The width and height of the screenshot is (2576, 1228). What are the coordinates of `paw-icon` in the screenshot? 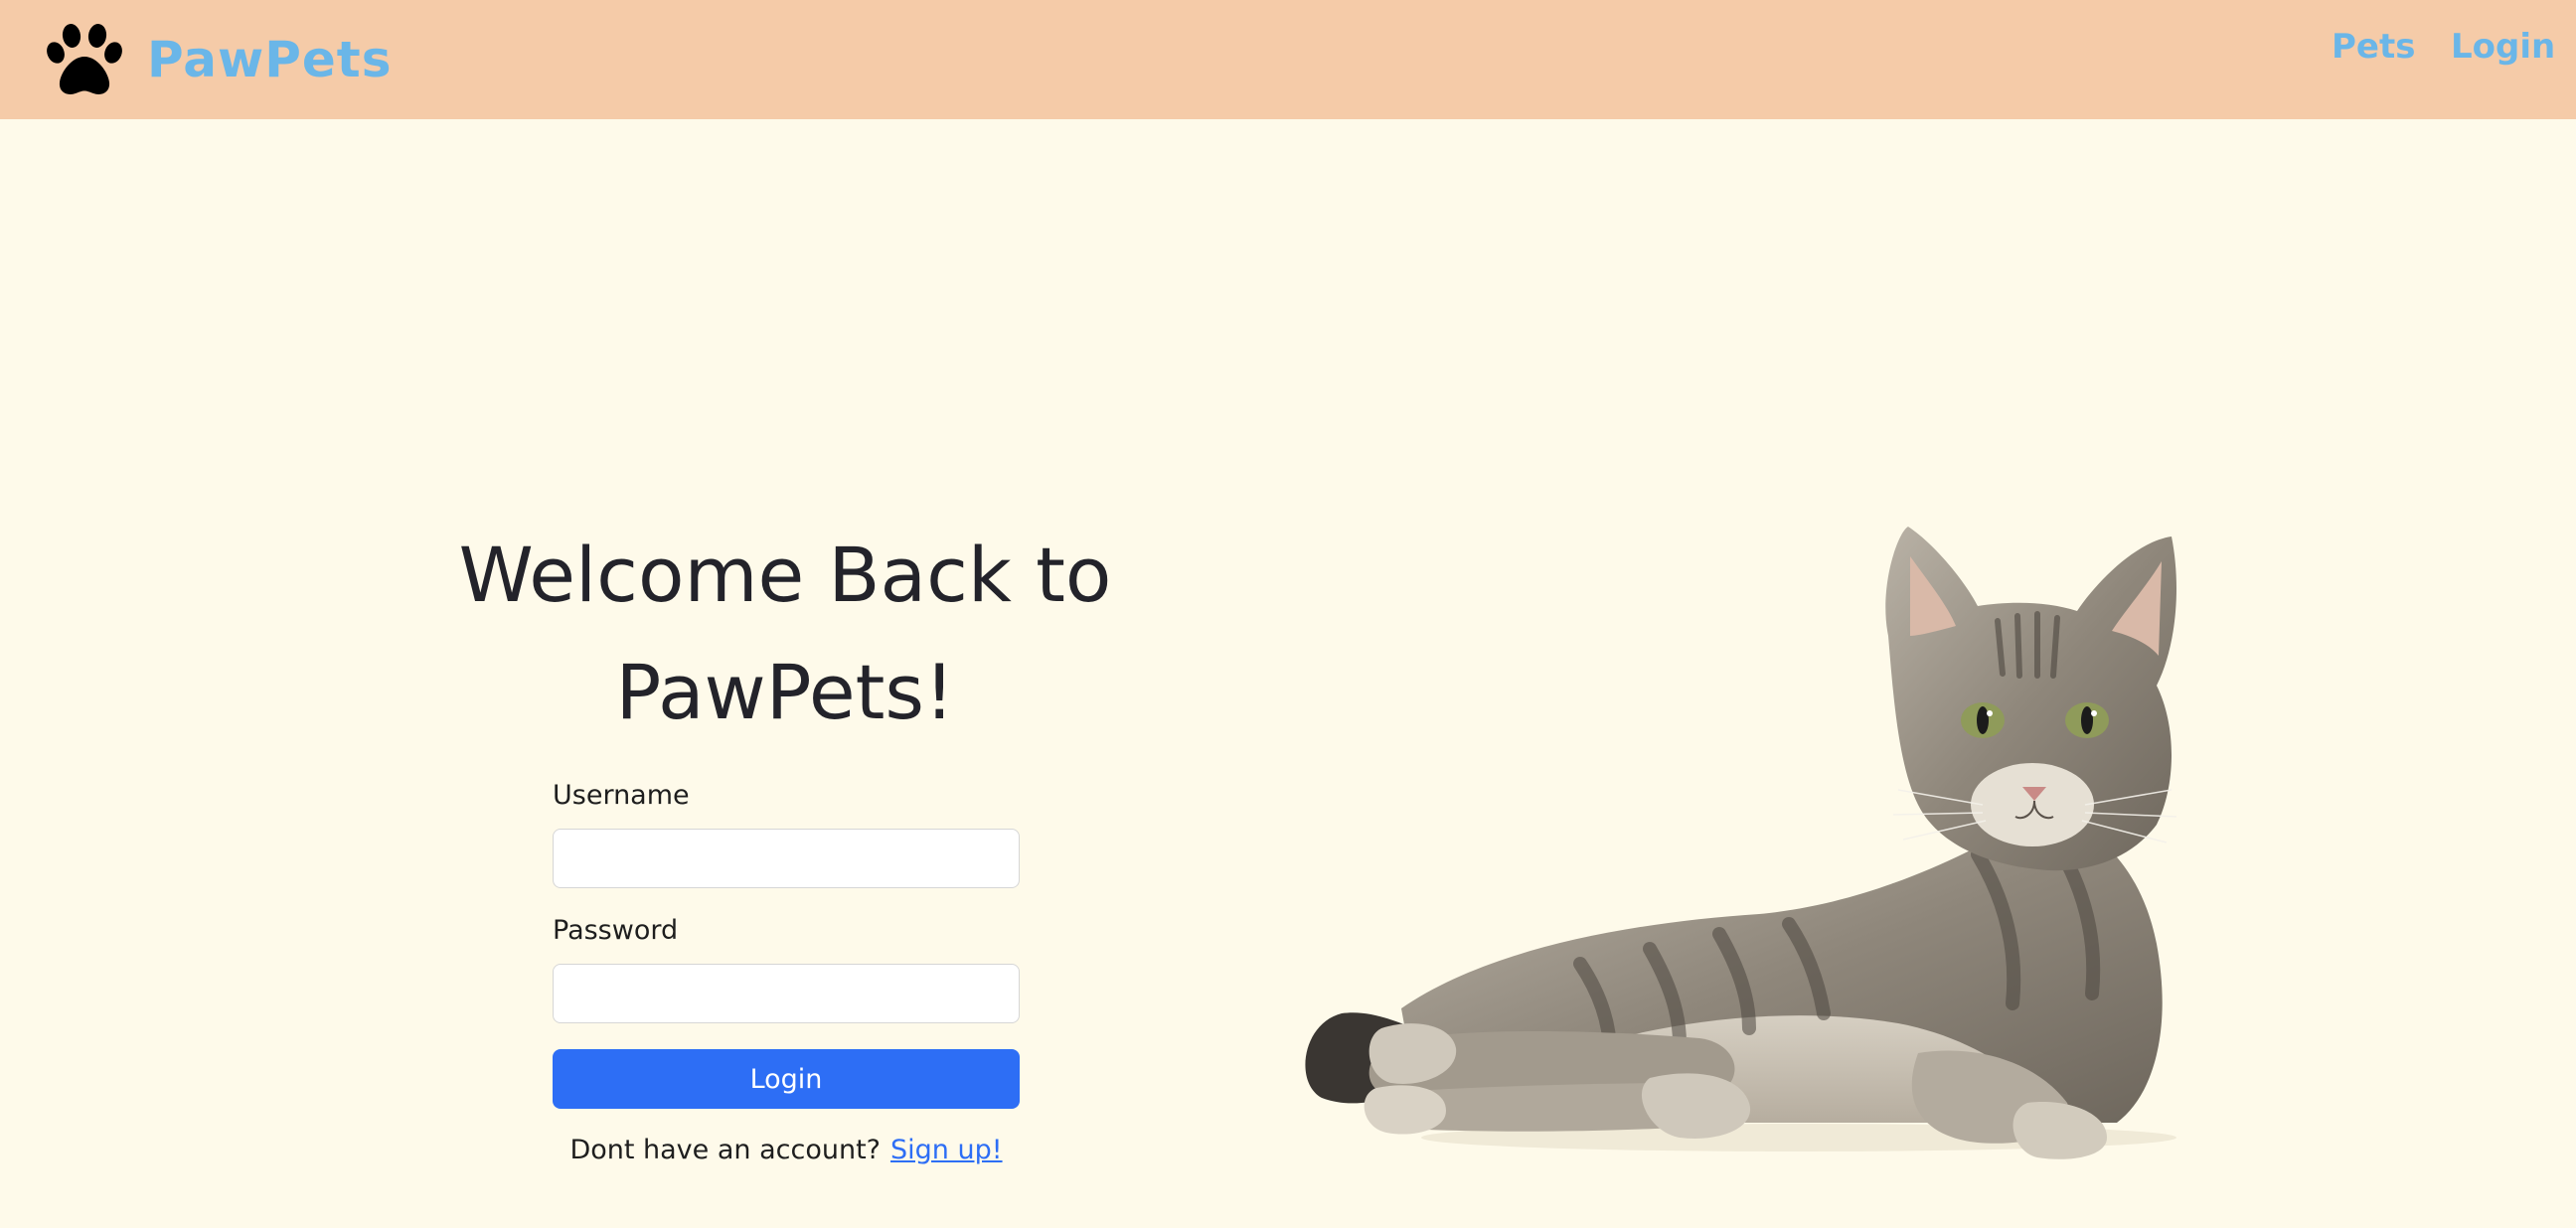 It's located at (84, 59).